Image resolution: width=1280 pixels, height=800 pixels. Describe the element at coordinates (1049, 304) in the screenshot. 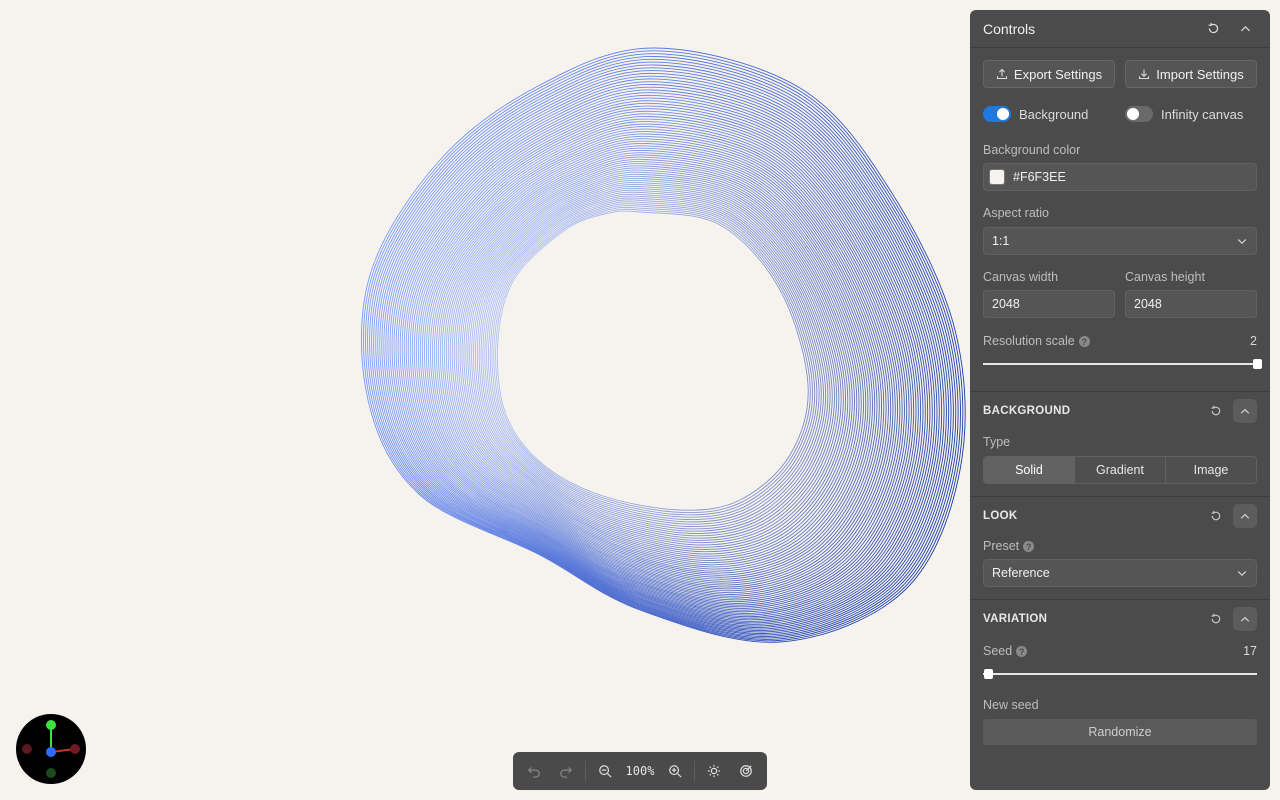

I see `canvas-width-input: 2048` at that location.